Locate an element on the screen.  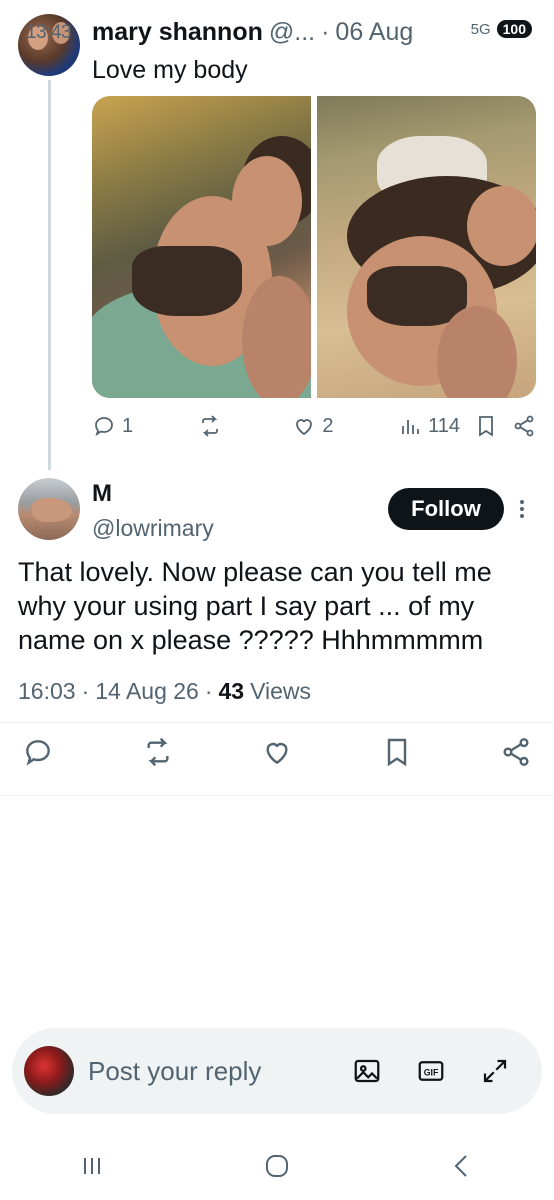
composer-tools: GIF is located at coordinates (431, 1071).